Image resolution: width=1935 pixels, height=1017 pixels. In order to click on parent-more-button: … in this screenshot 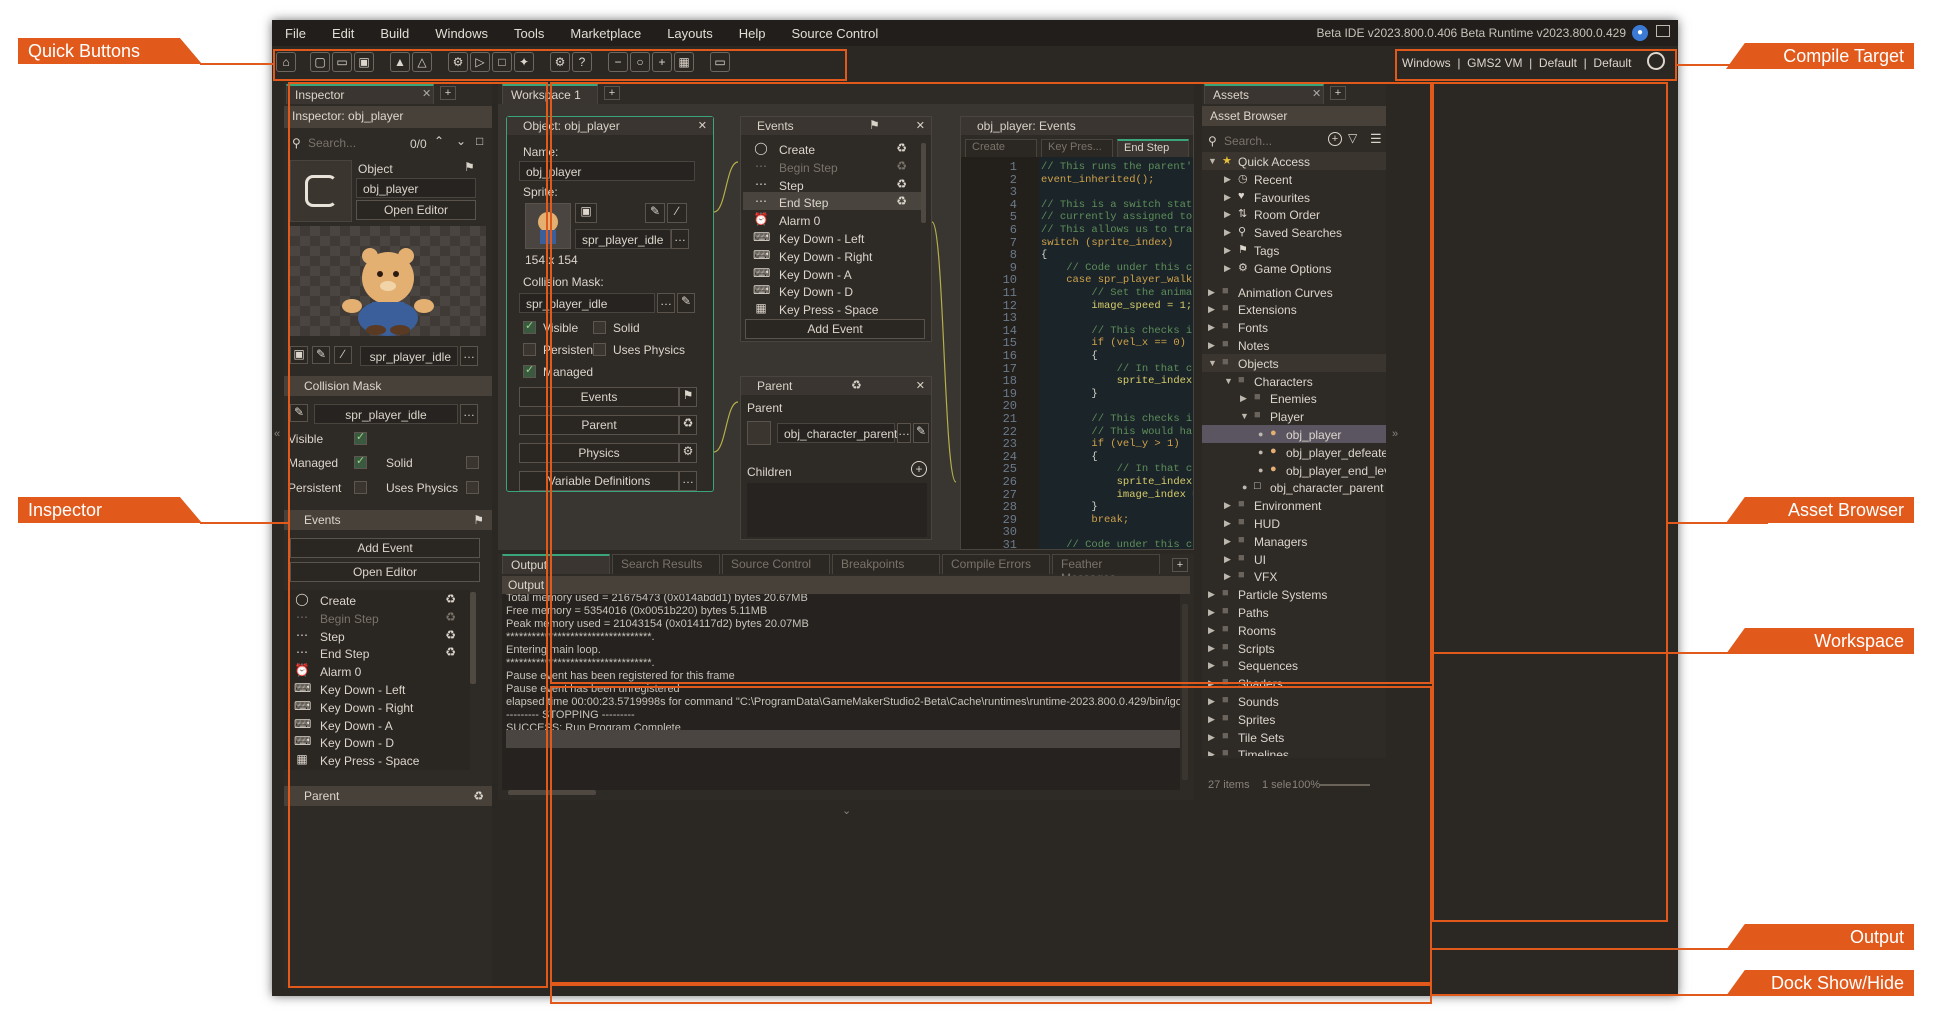, I will do `click(904, 433)`.